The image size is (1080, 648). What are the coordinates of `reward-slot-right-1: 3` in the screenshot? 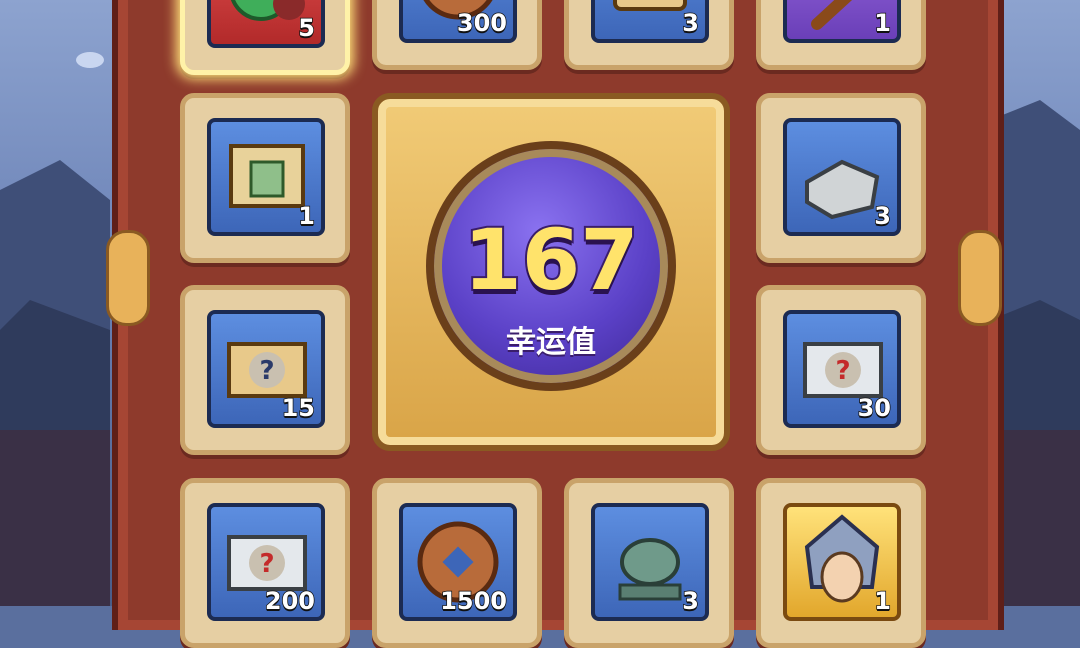 It's located at (841, 178).